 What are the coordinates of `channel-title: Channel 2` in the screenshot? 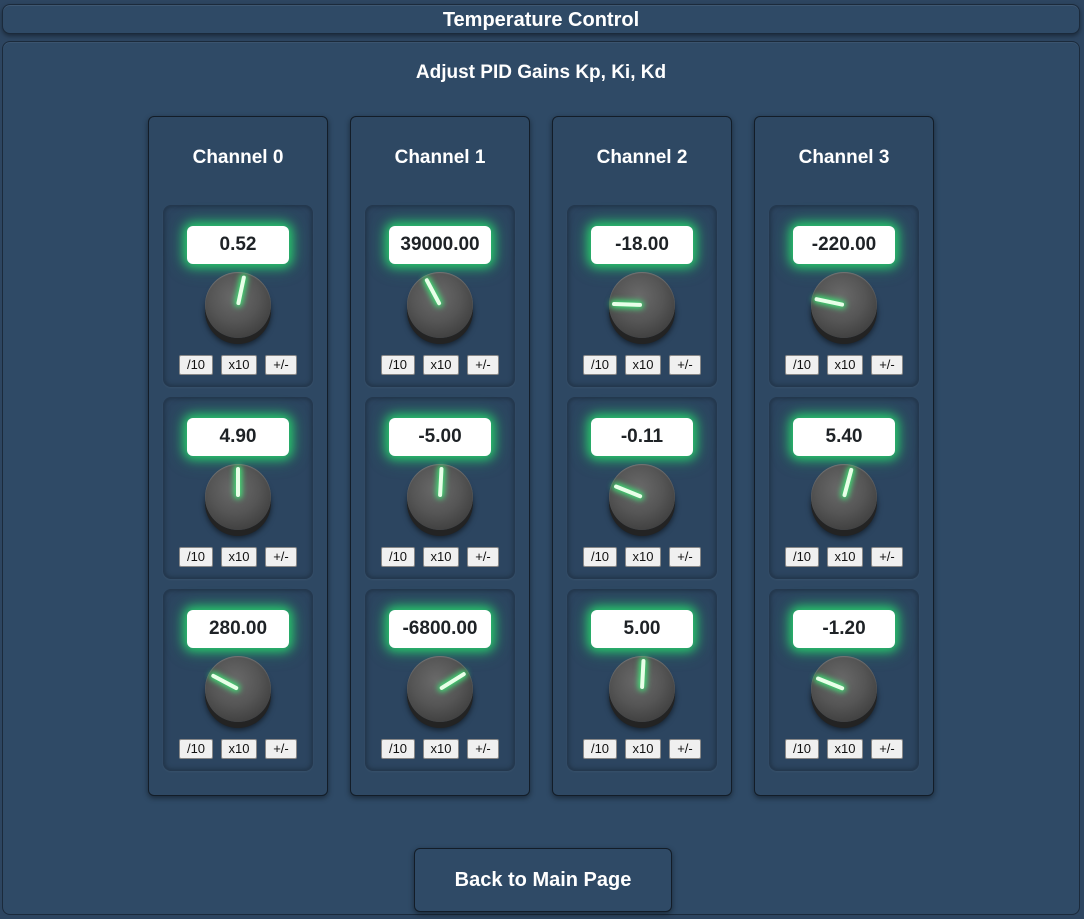 It's located at (642, 157).